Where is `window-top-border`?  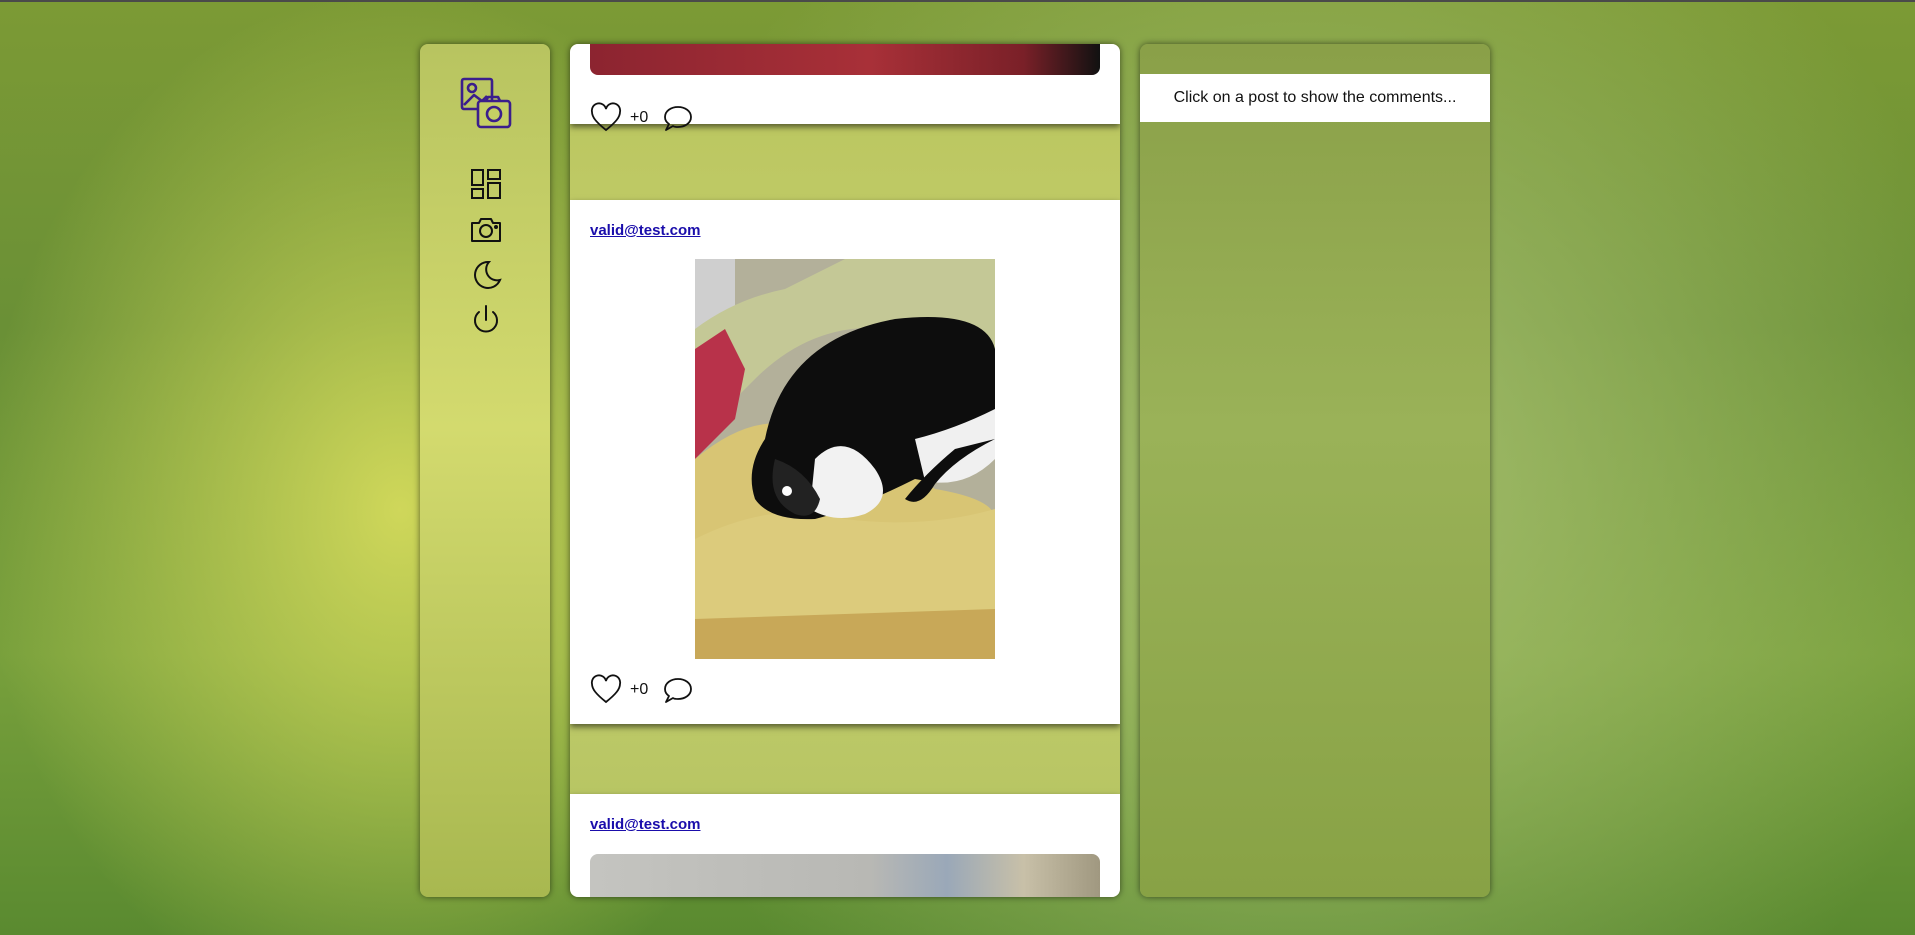
window-top-border is located at coordinates (957, 1).